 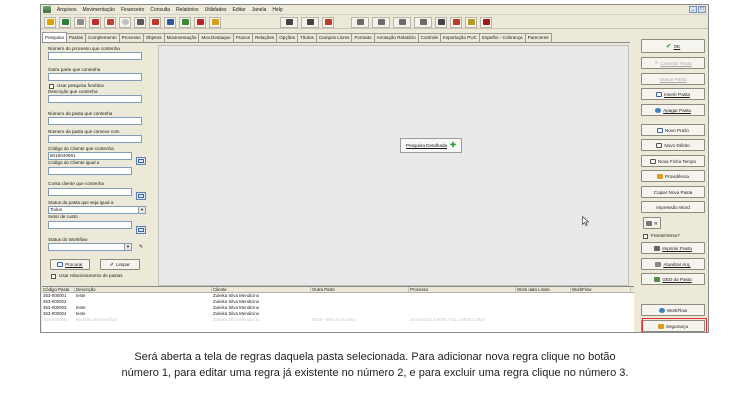 I want to click on apagar-pasta-label: Apagar Pasta, so click(x=677, y=110).